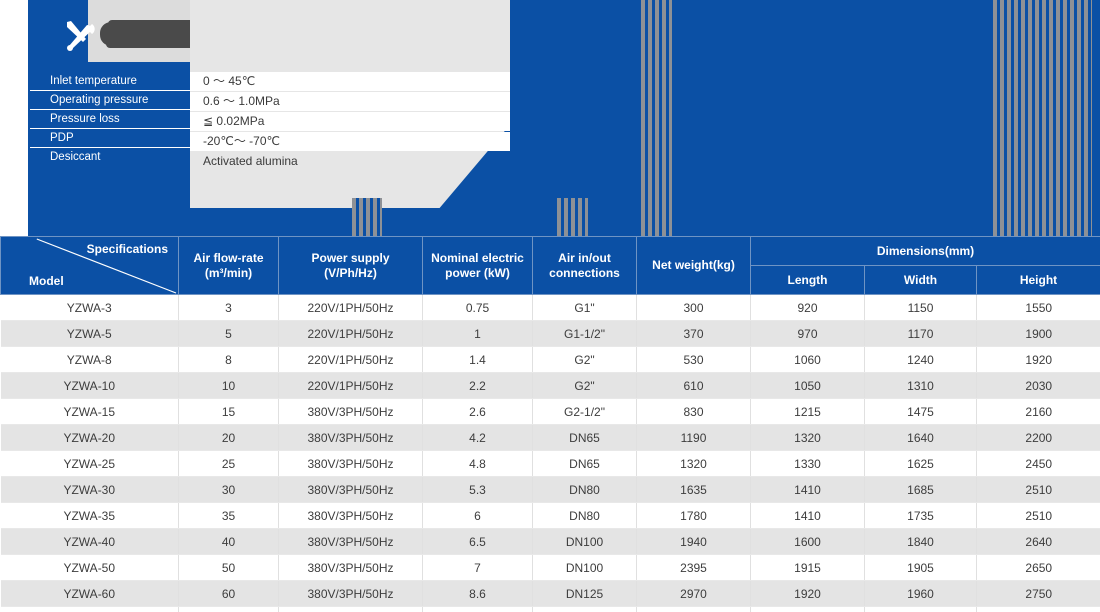  What do you see at coordinates (228, 515) in the screenshot?
I see `cell-air-flow-rate: 35` at bounding box center [228, 515].